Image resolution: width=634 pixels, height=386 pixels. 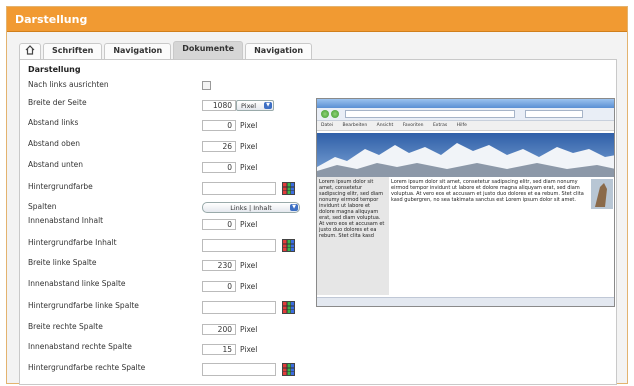 What do you see at coordinates (68, 84) in the screenshot?
I see `align-left-label: Nach links ausrichten` at bounding box center [68, 84].